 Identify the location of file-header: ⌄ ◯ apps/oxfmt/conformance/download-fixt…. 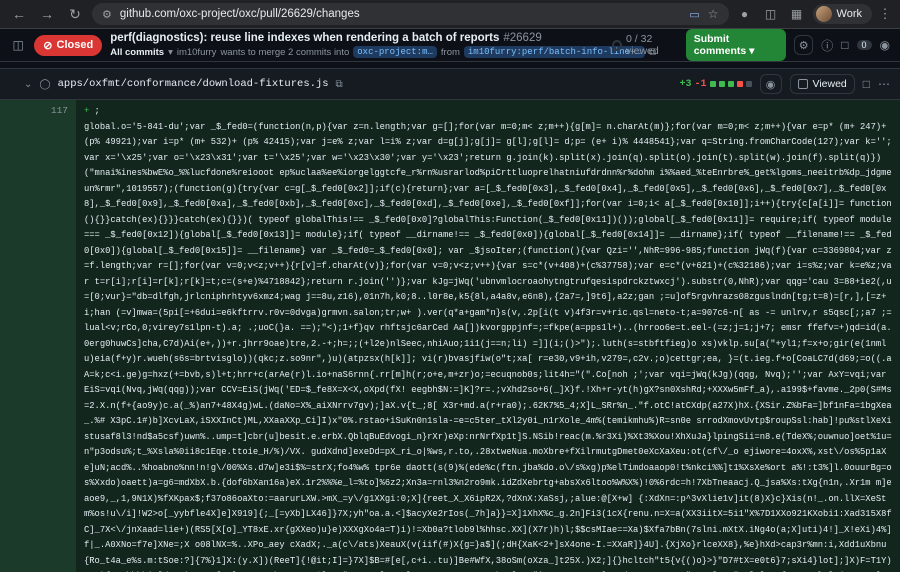
(450, 84).